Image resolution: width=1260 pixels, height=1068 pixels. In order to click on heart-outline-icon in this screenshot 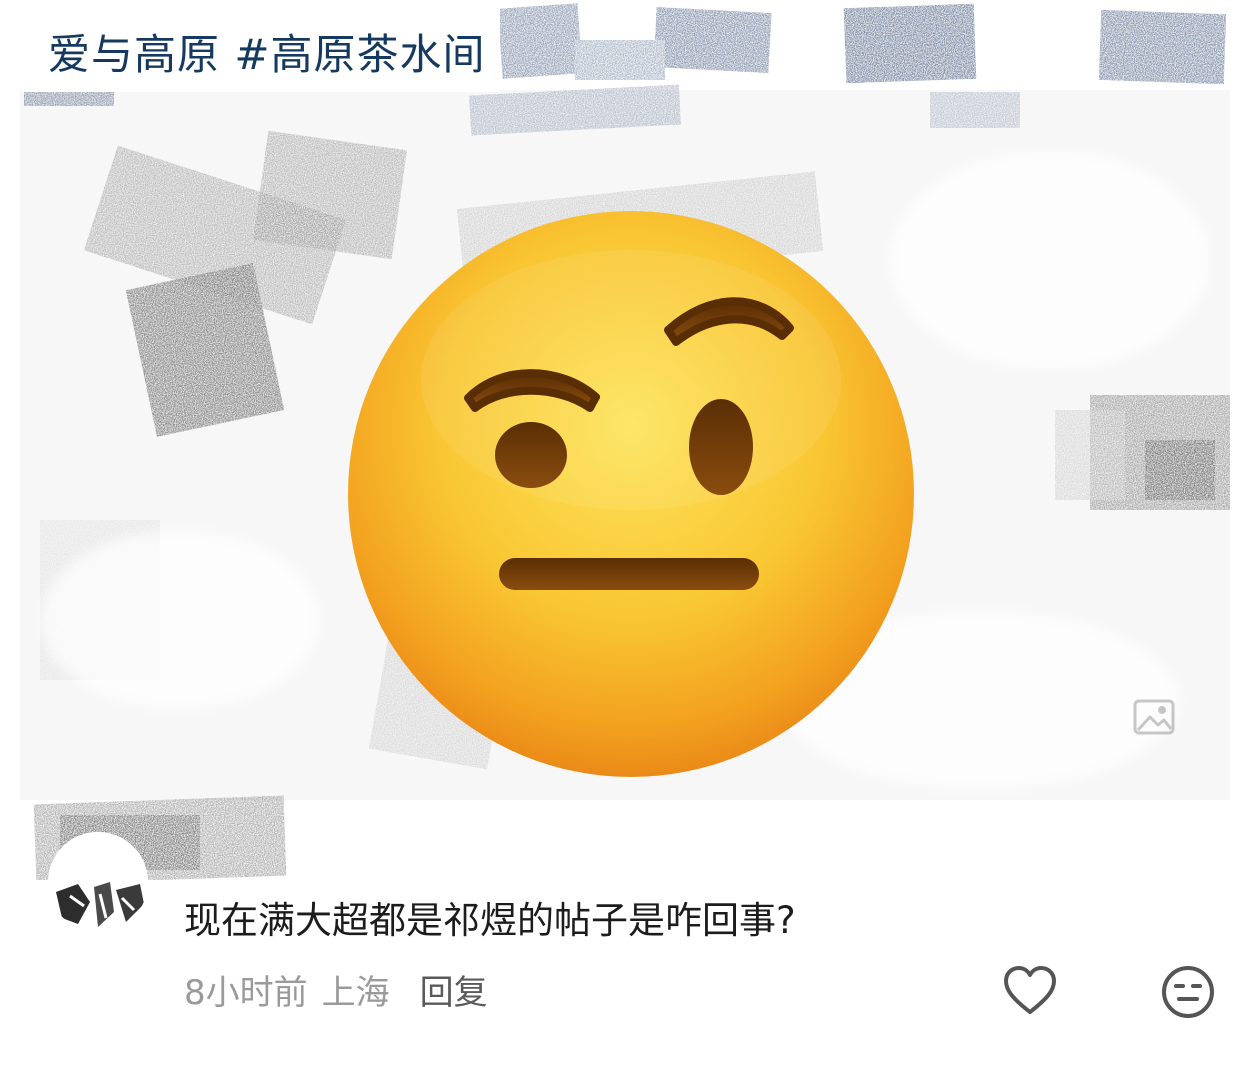, I will do `click(1030, 990)`.